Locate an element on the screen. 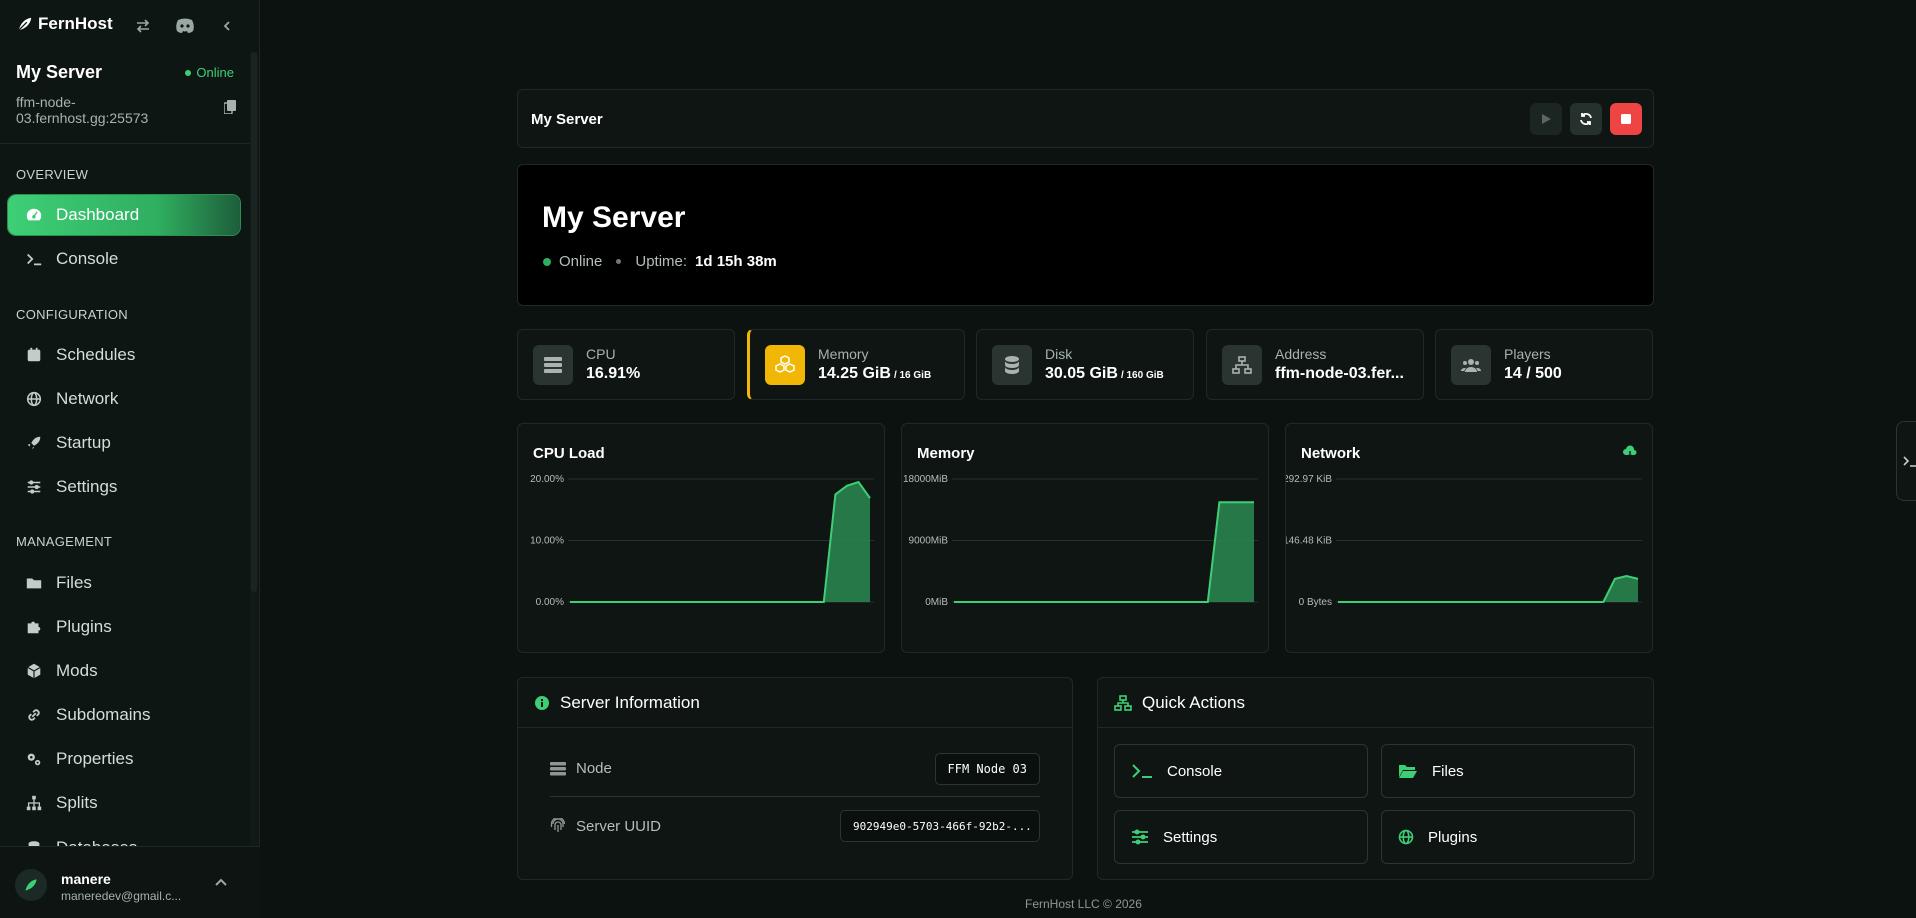 This screenshot has width=1916, height=918. server-status-badge: Online is located at coordinates (209, 72).